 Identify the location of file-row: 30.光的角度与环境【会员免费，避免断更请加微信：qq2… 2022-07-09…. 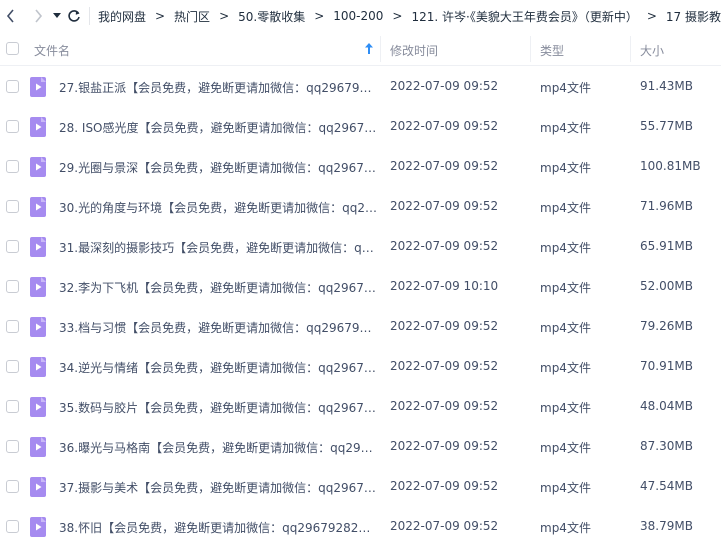
(360, 207).